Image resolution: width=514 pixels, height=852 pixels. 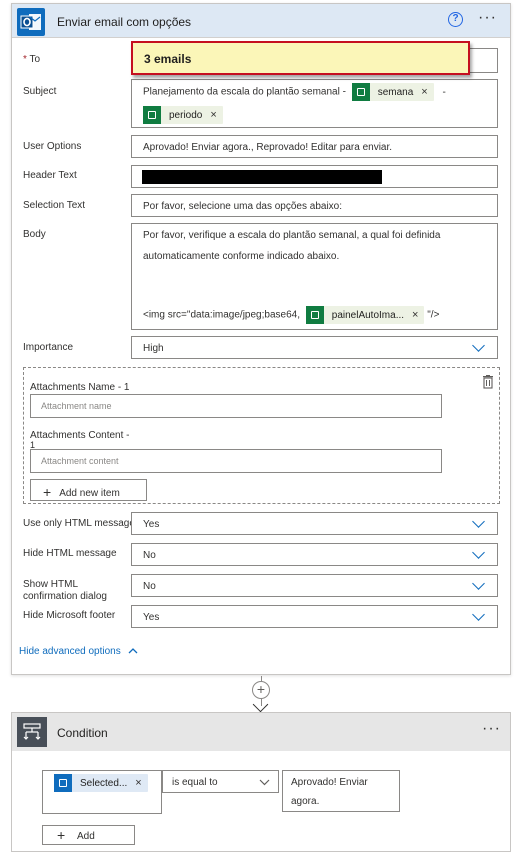 I want to click on show-html-conf-label-line-1: Show HTML, so click(x=51, y=584).